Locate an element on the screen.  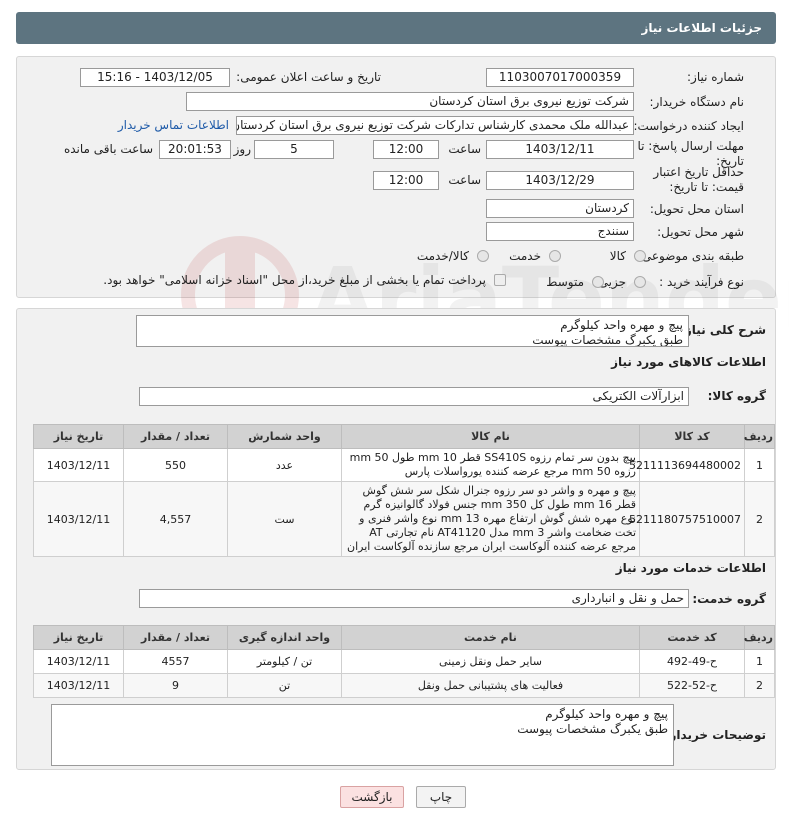
reply-days-field: 5 is located at coordinates (294, 149).